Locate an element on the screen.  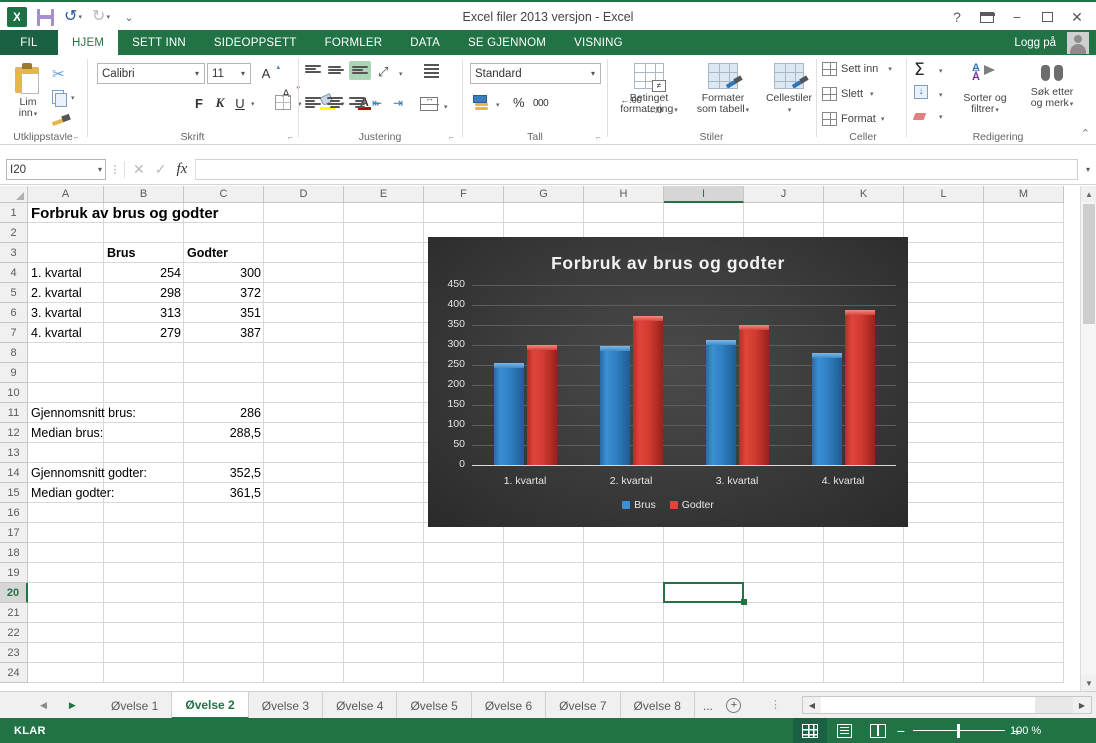
cell-B6: 313 is located at coordinates (144, 313).